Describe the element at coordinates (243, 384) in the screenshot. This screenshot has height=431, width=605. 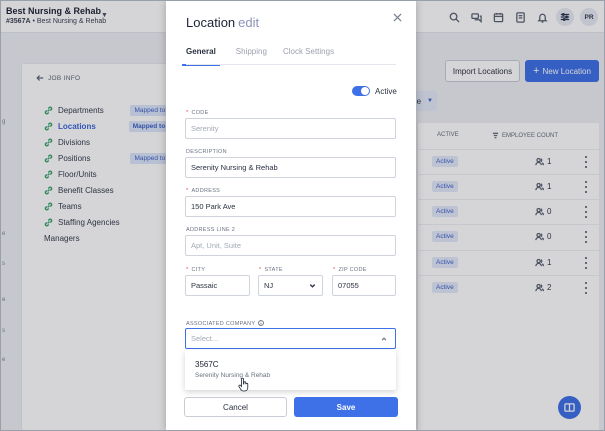
I see `hand-pointer-cursor-icon` at that location.